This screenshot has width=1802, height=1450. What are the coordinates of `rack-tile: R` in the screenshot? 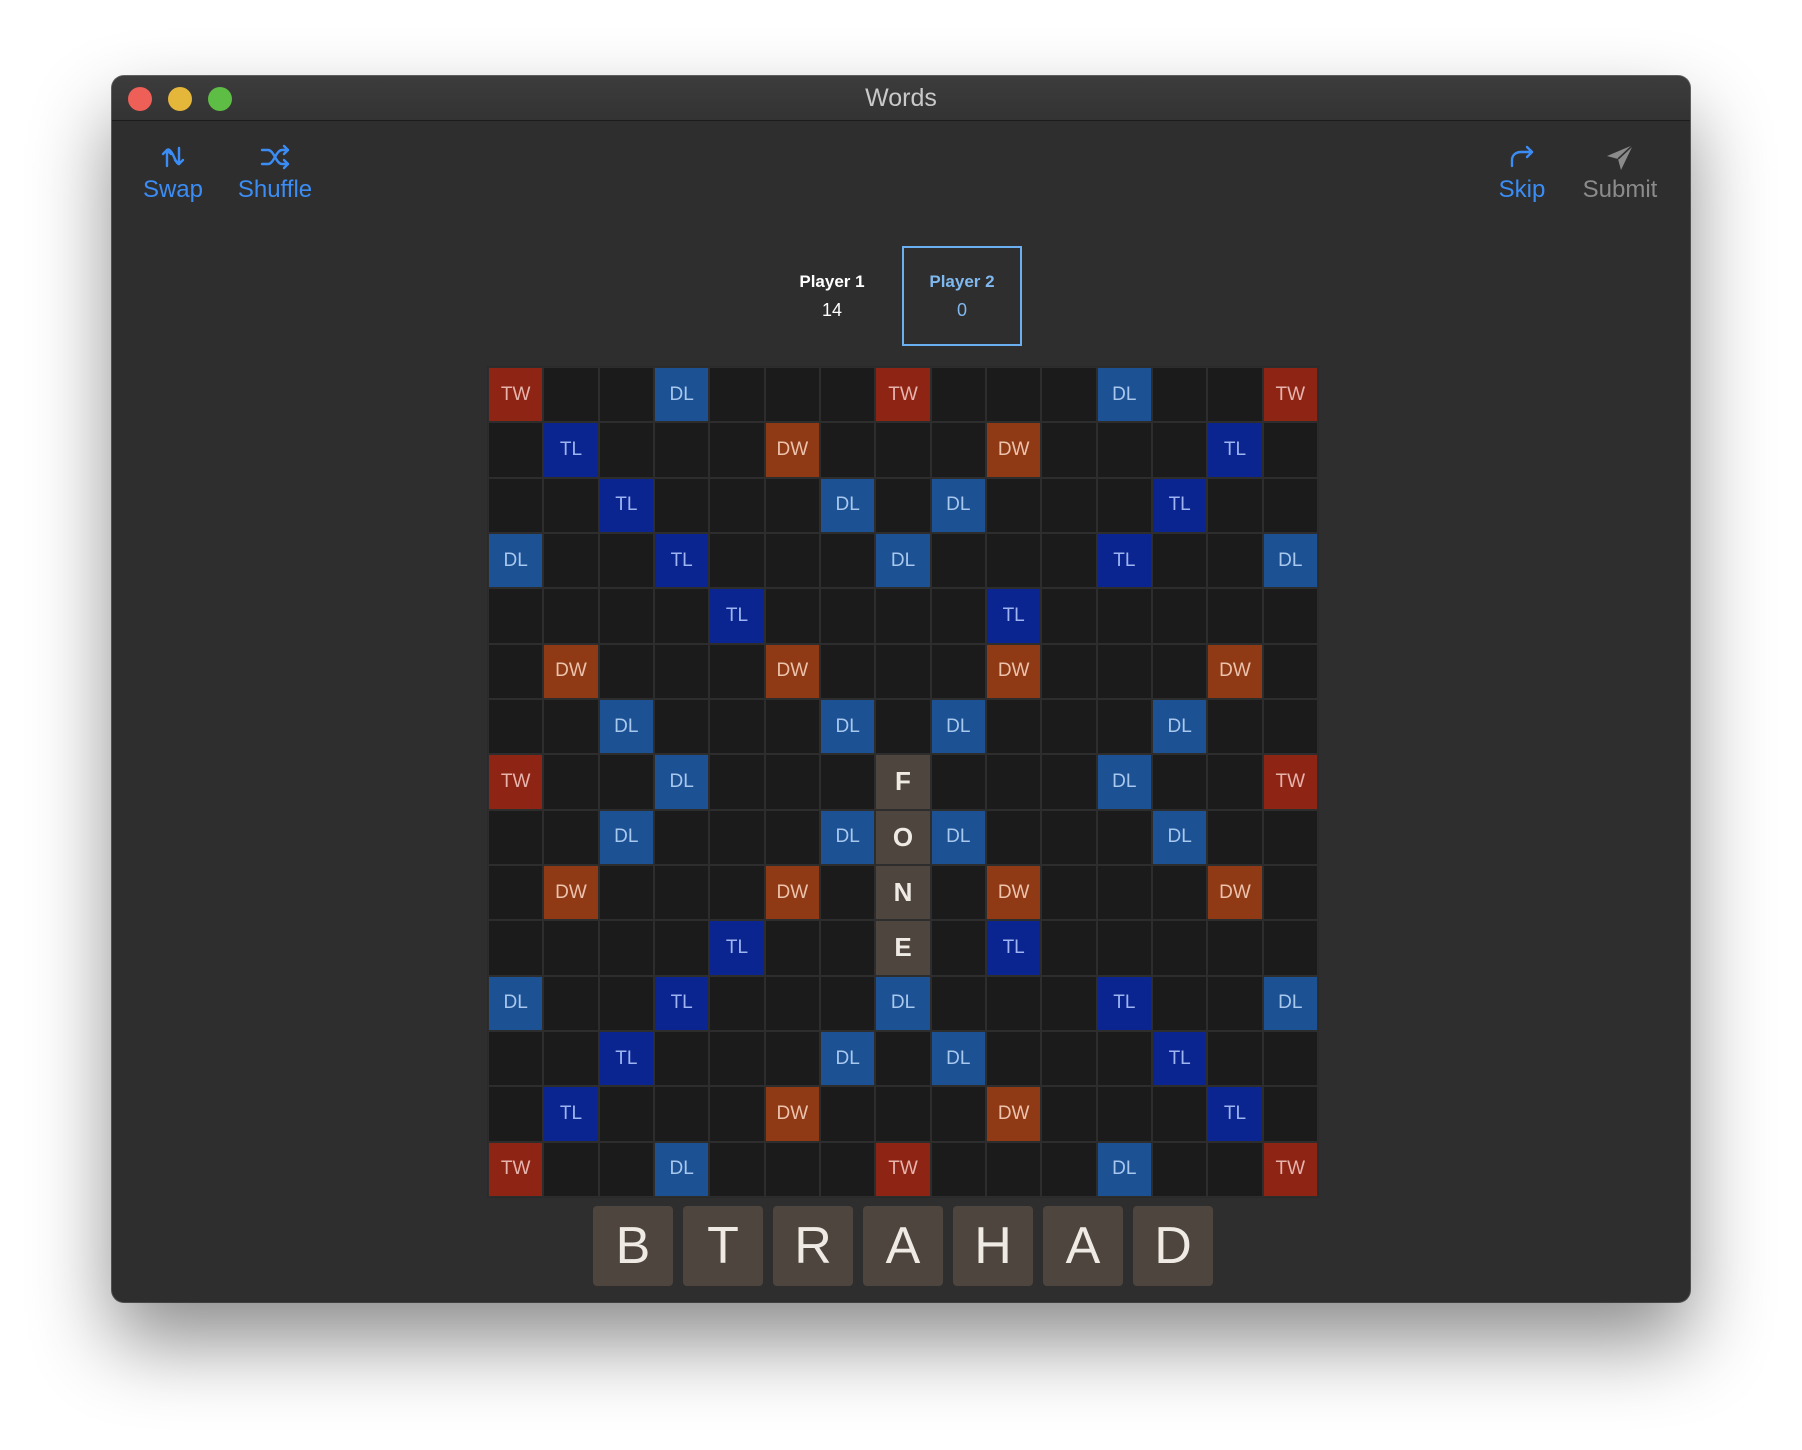 It's located at (813, 1246).